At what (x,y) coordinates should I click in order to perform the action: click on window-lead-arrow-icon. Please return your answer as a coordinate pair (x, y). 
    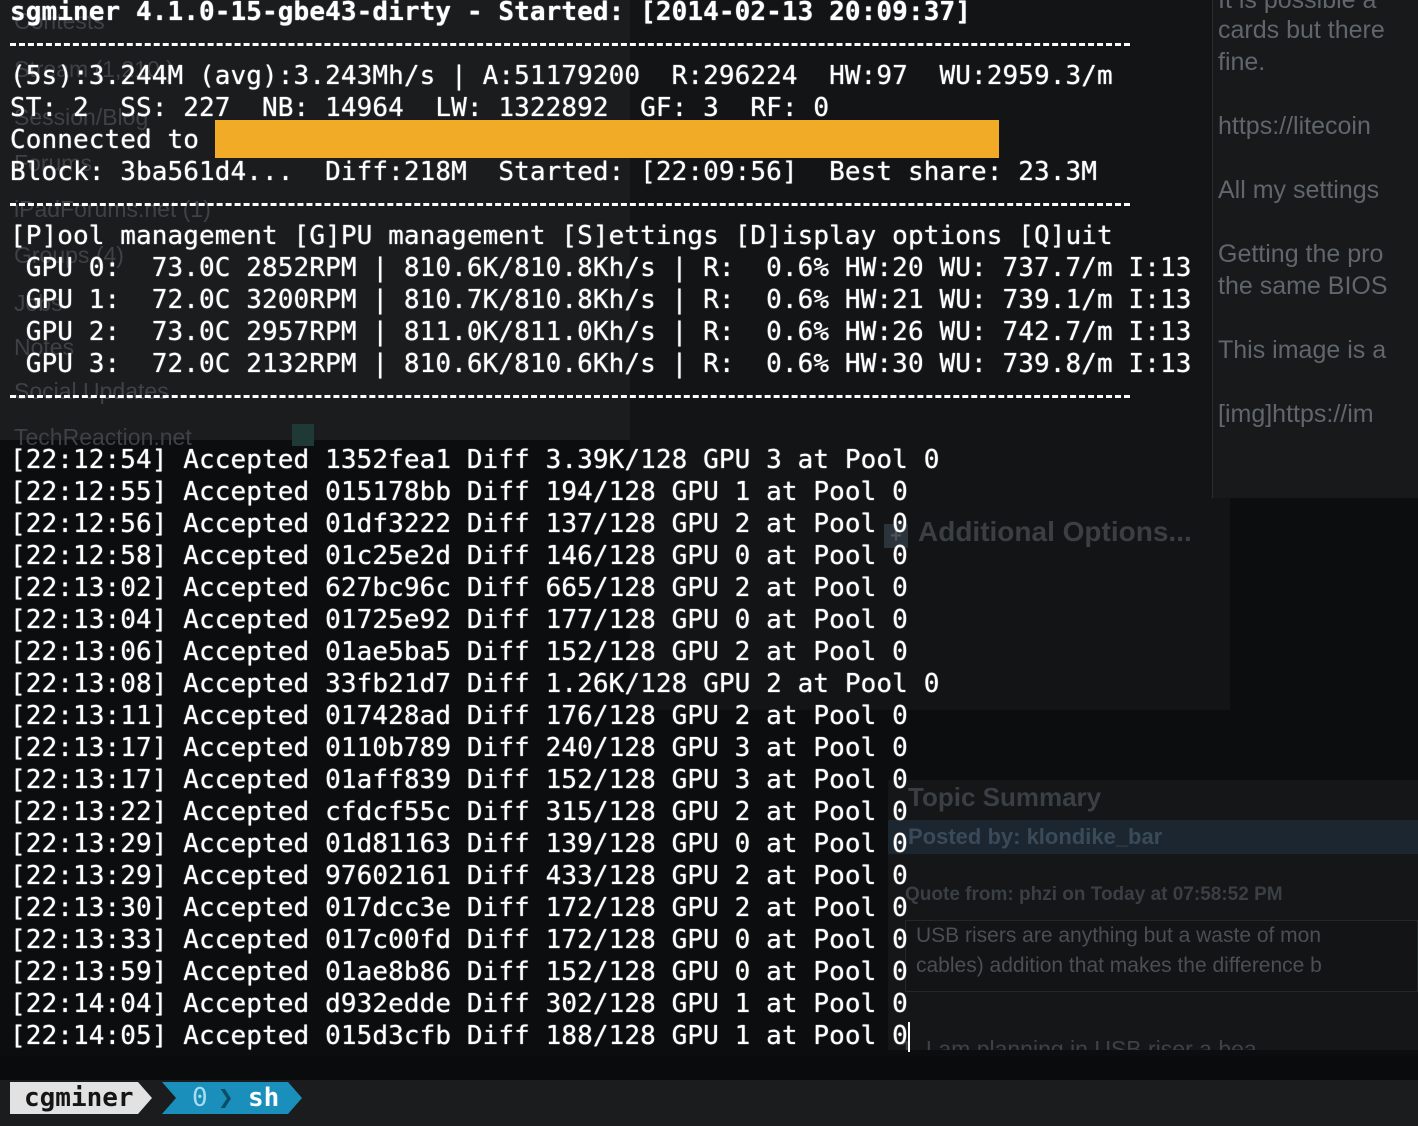
    Looking at the image, I should click on (169, 1098).